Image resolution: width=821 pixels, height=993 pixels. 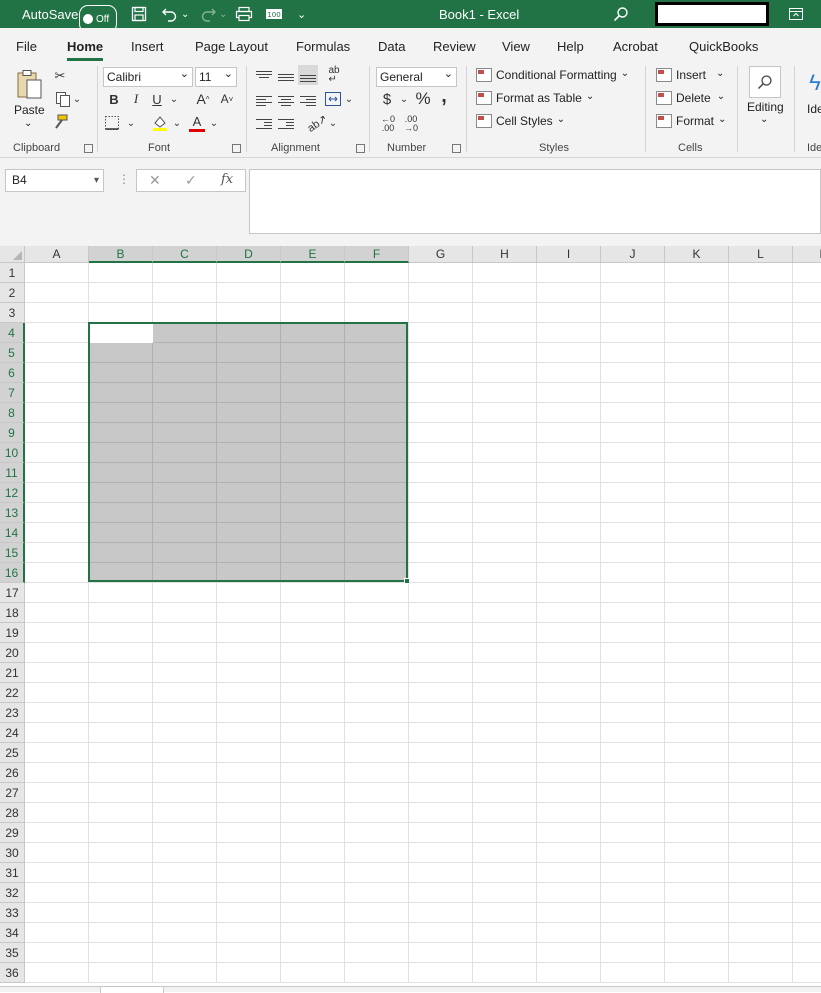 I want to click on row-header-16: 16, so click(x=12, y=573).